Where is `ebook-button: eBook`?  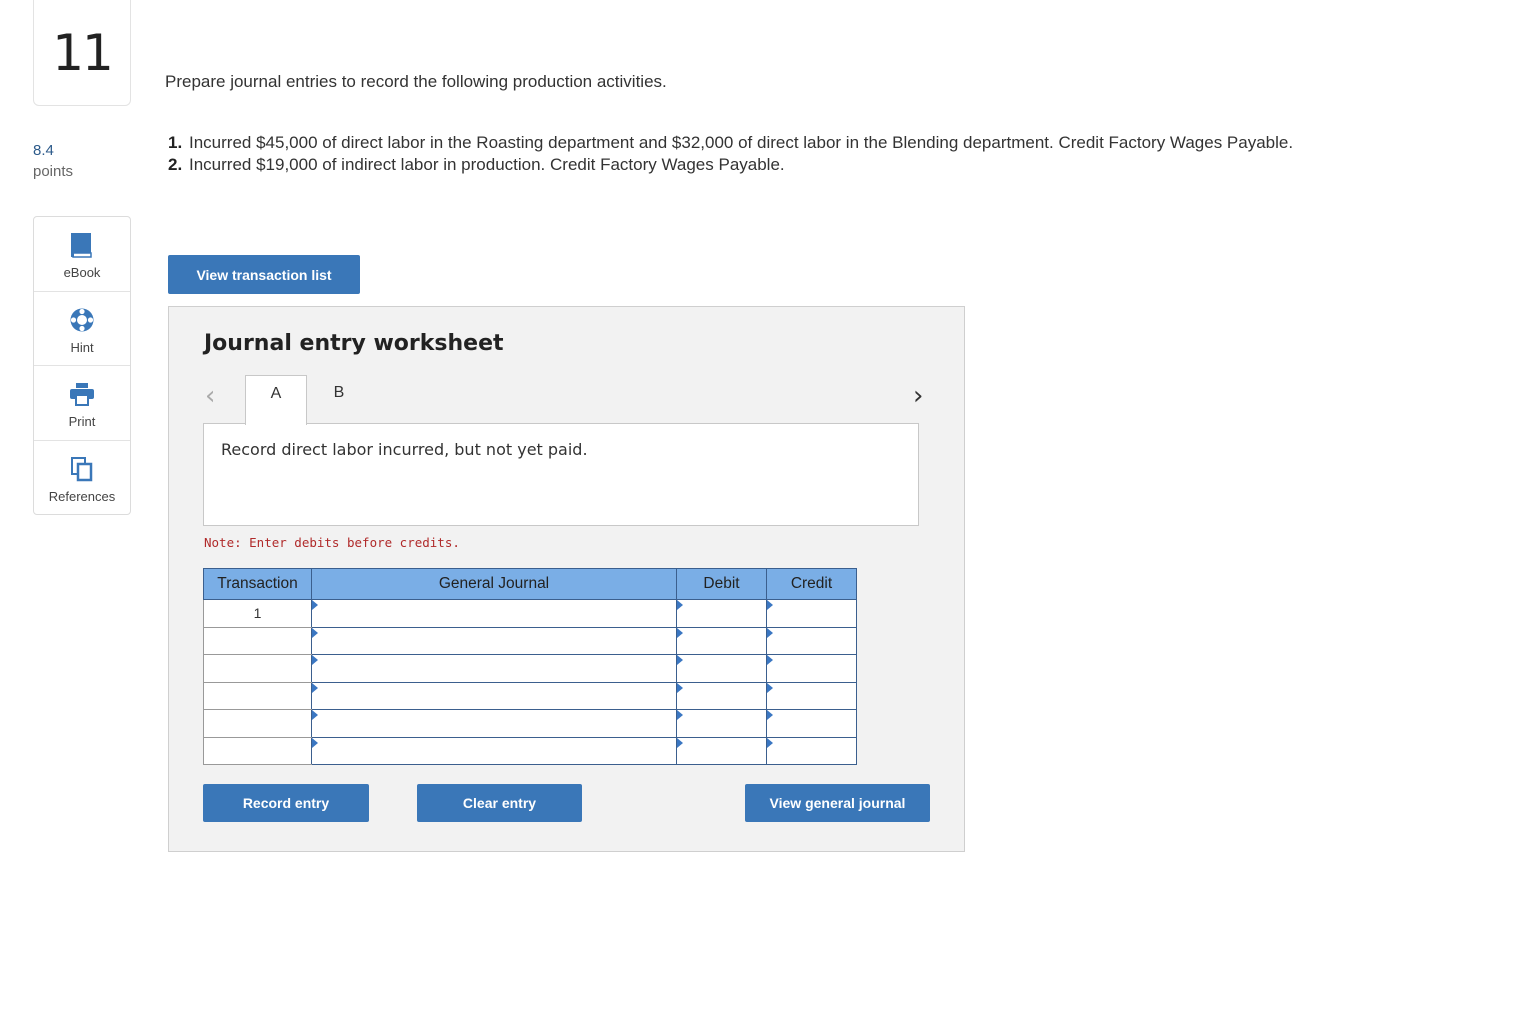
ebook-button: eBook is located at coordinates (82, 254).